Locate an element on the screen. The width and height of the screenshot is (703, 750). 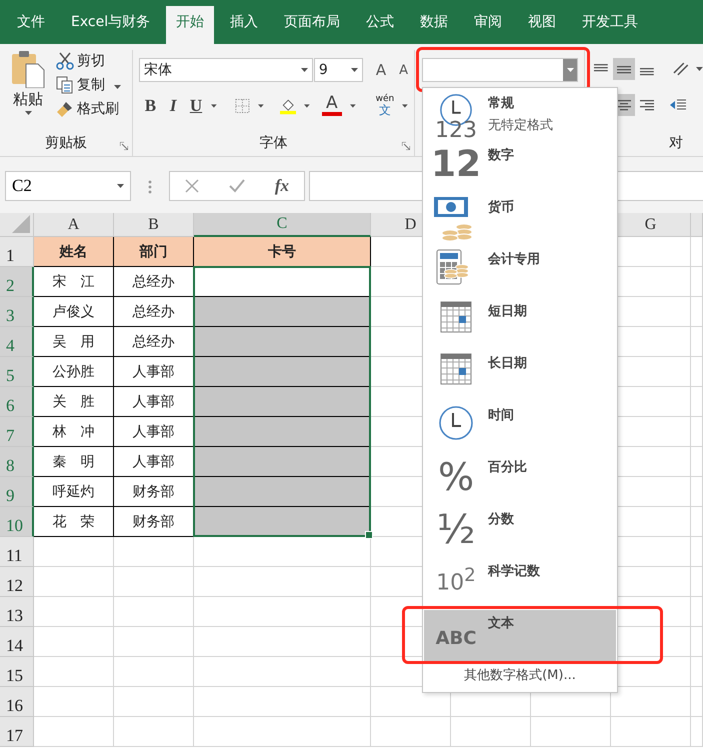
table-cell: 公孙胜 is located at coordinates (74, 372).